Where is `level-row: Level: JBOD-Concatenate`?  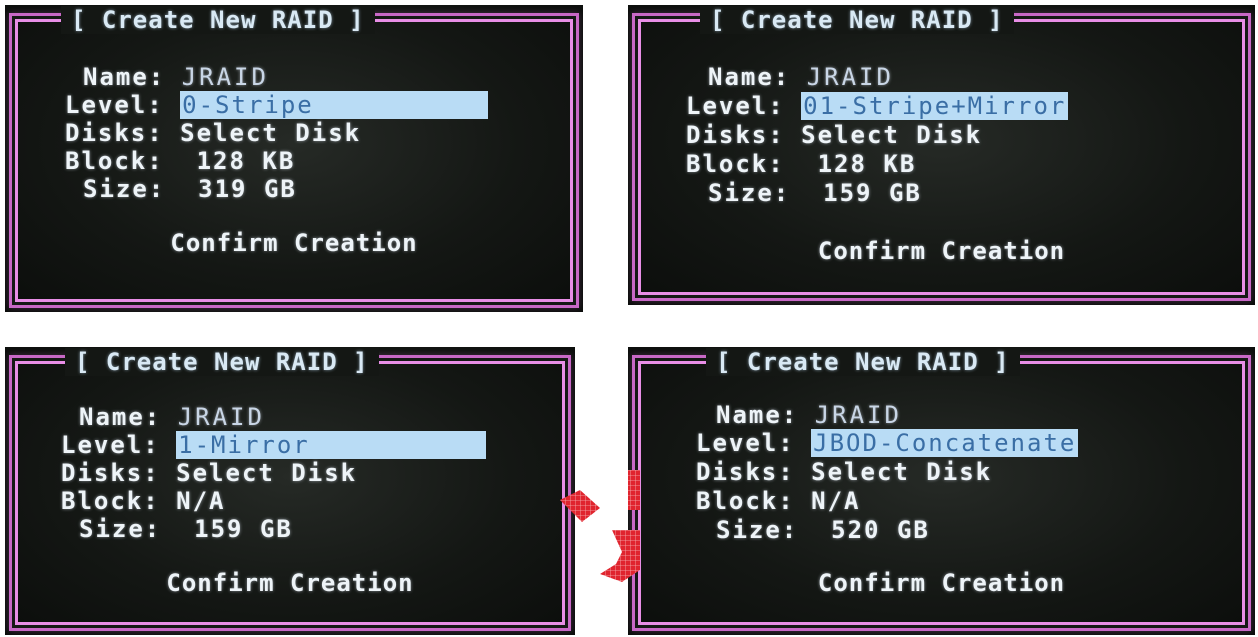 level-row: Level: JBOD-Concatenate is located at coordinates (887, 443).